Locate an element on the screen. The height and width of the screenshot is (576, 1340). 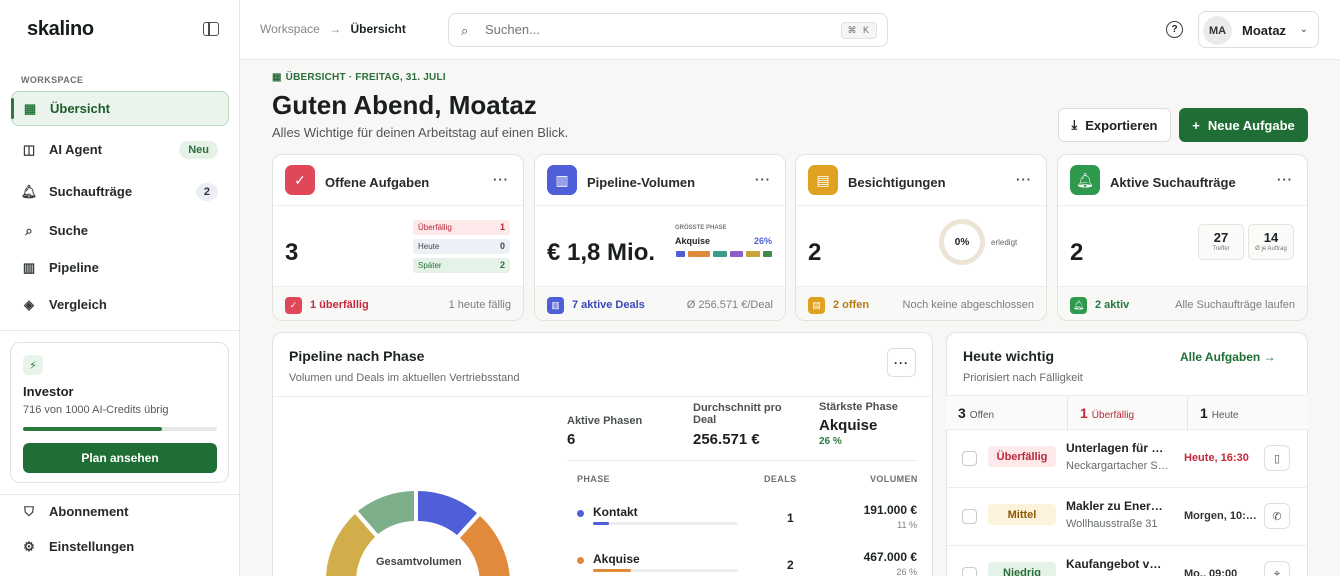
ring-value: 0% is located at coordinates (962, 242).